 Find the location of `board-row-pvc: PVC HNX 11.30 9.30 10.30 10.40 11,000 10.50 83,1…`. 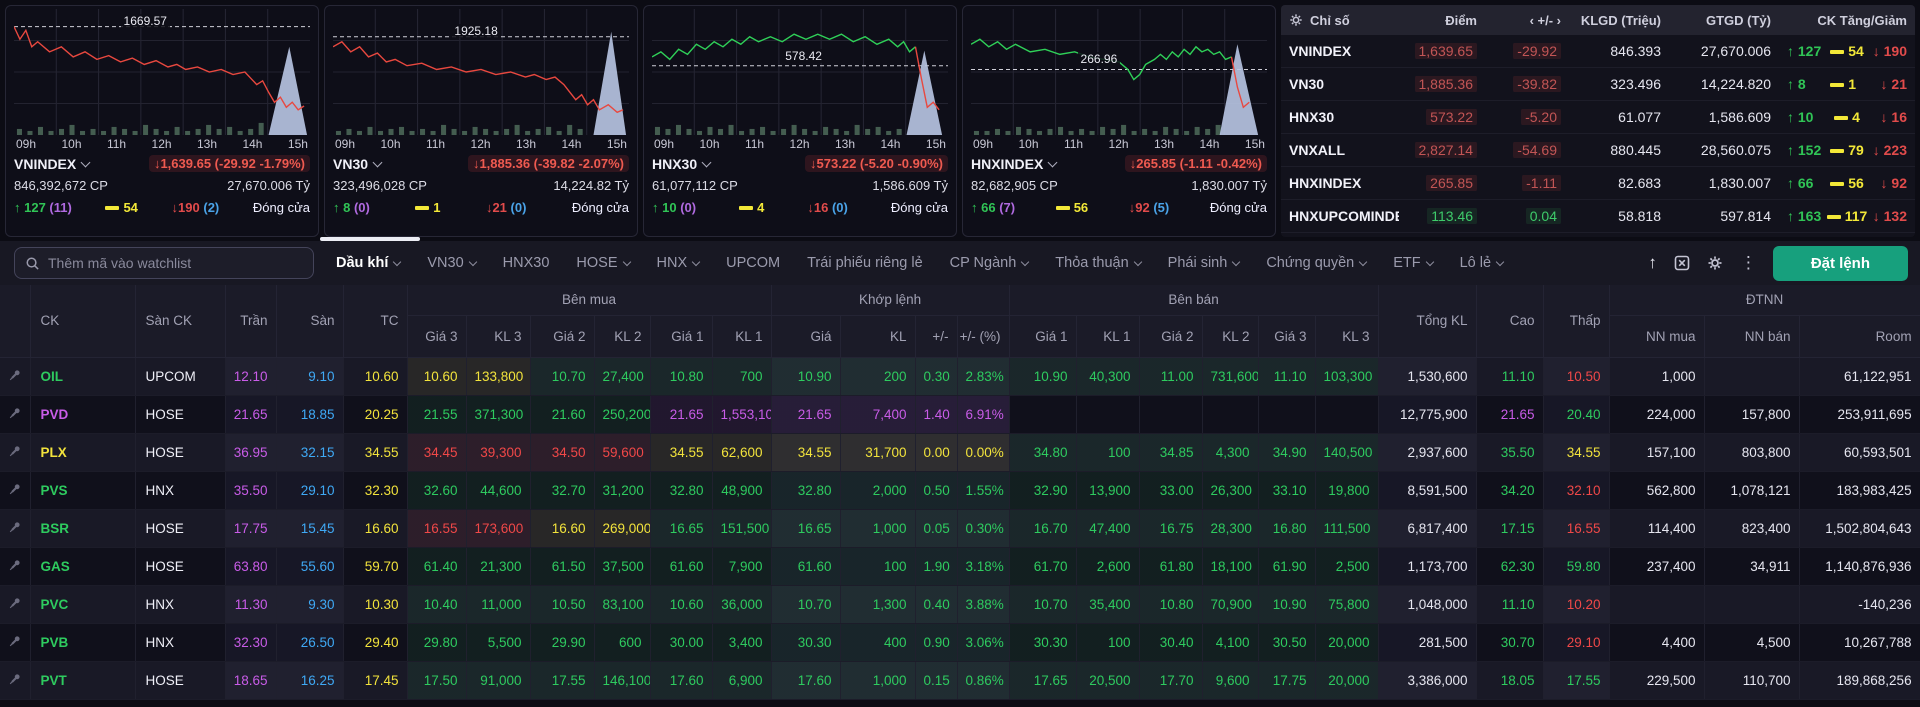

board-row-pvc: PVC HNX 11.30 9.30 10.30 10.40 11,000 10.50 83,1… is located at coordinates (960, 604).